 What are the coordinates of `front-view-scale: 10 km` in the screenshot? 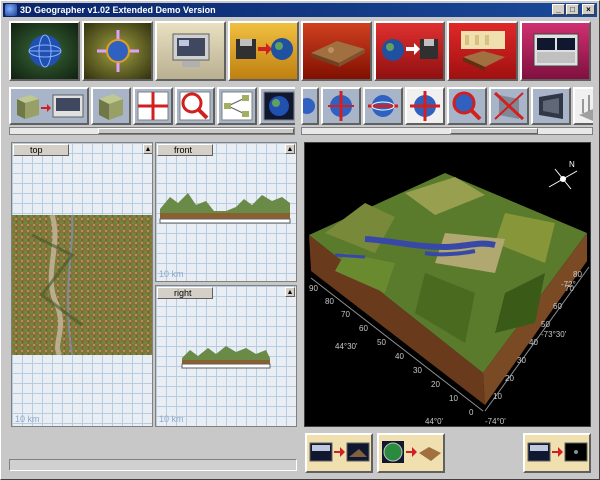 It's located at (171, 274).